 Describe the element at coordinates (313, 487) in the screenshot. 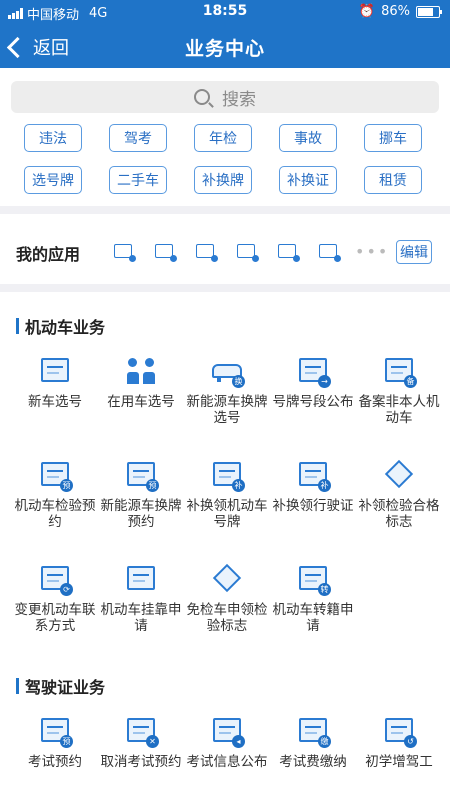

I see `service-item: 补补换领行驶证` at that location.